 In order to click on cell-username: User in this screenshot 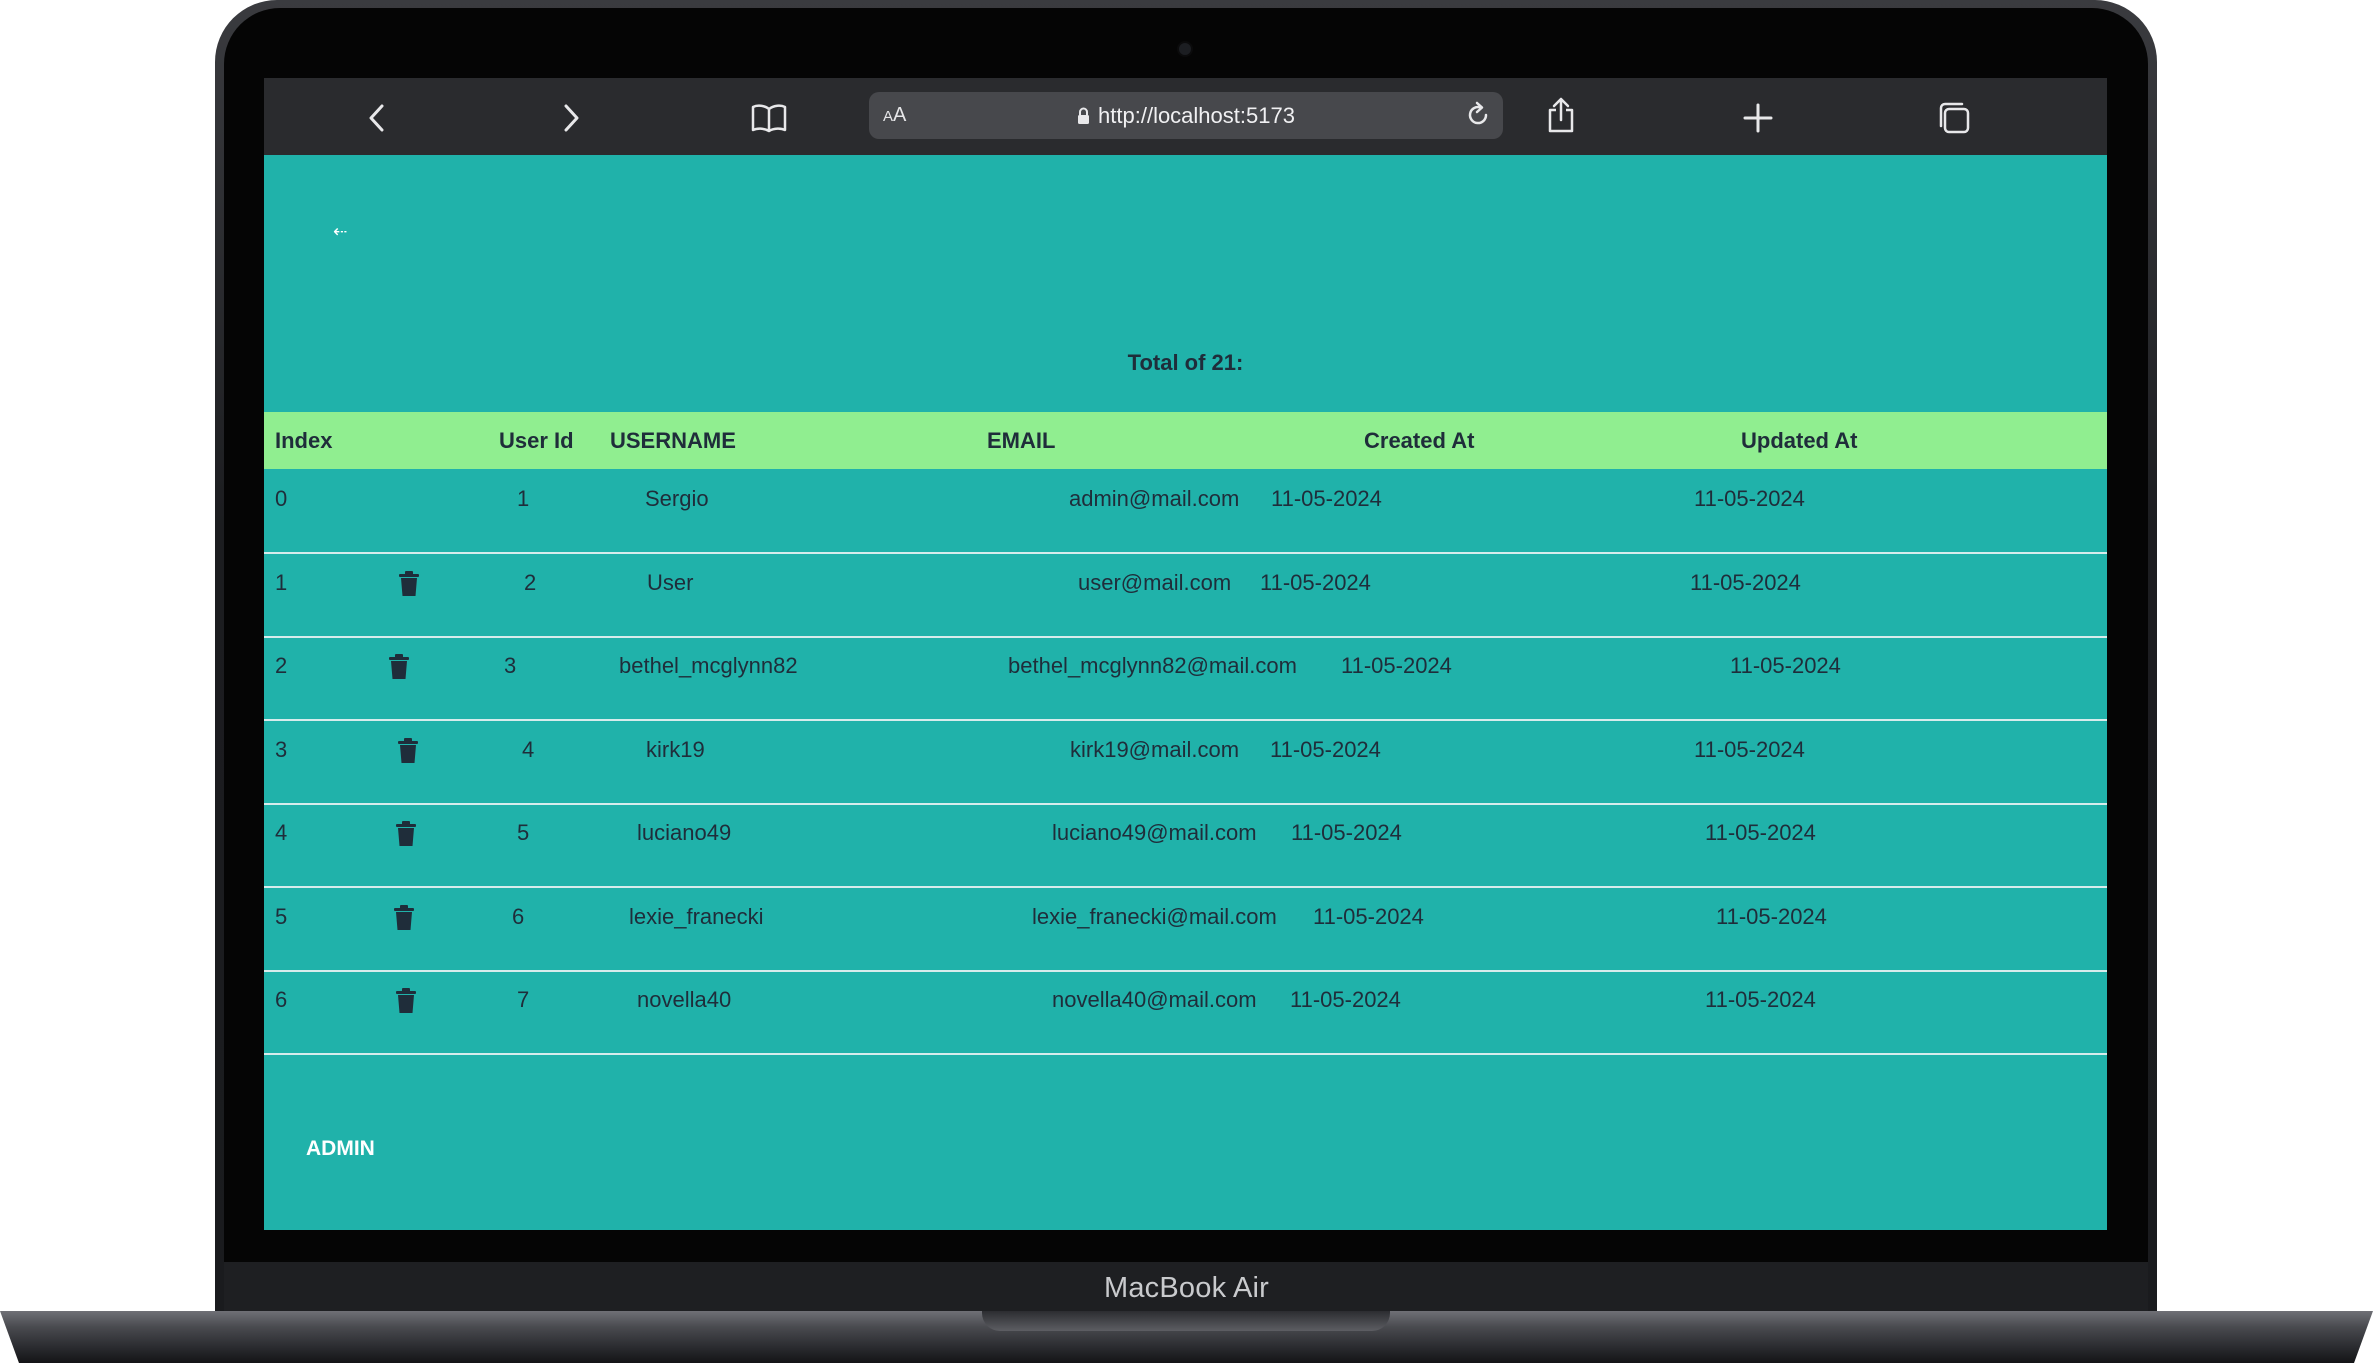, I will do `click(670, 582)`.